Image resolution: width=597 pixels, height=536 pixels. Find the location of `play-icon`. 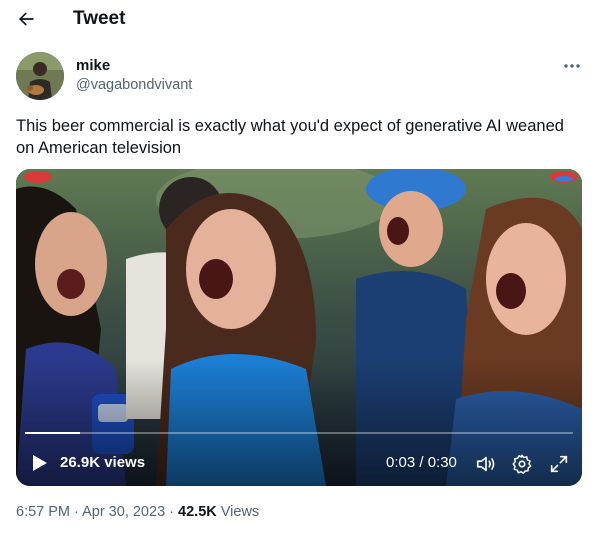

play-icon is located at coordinates (40, 463).